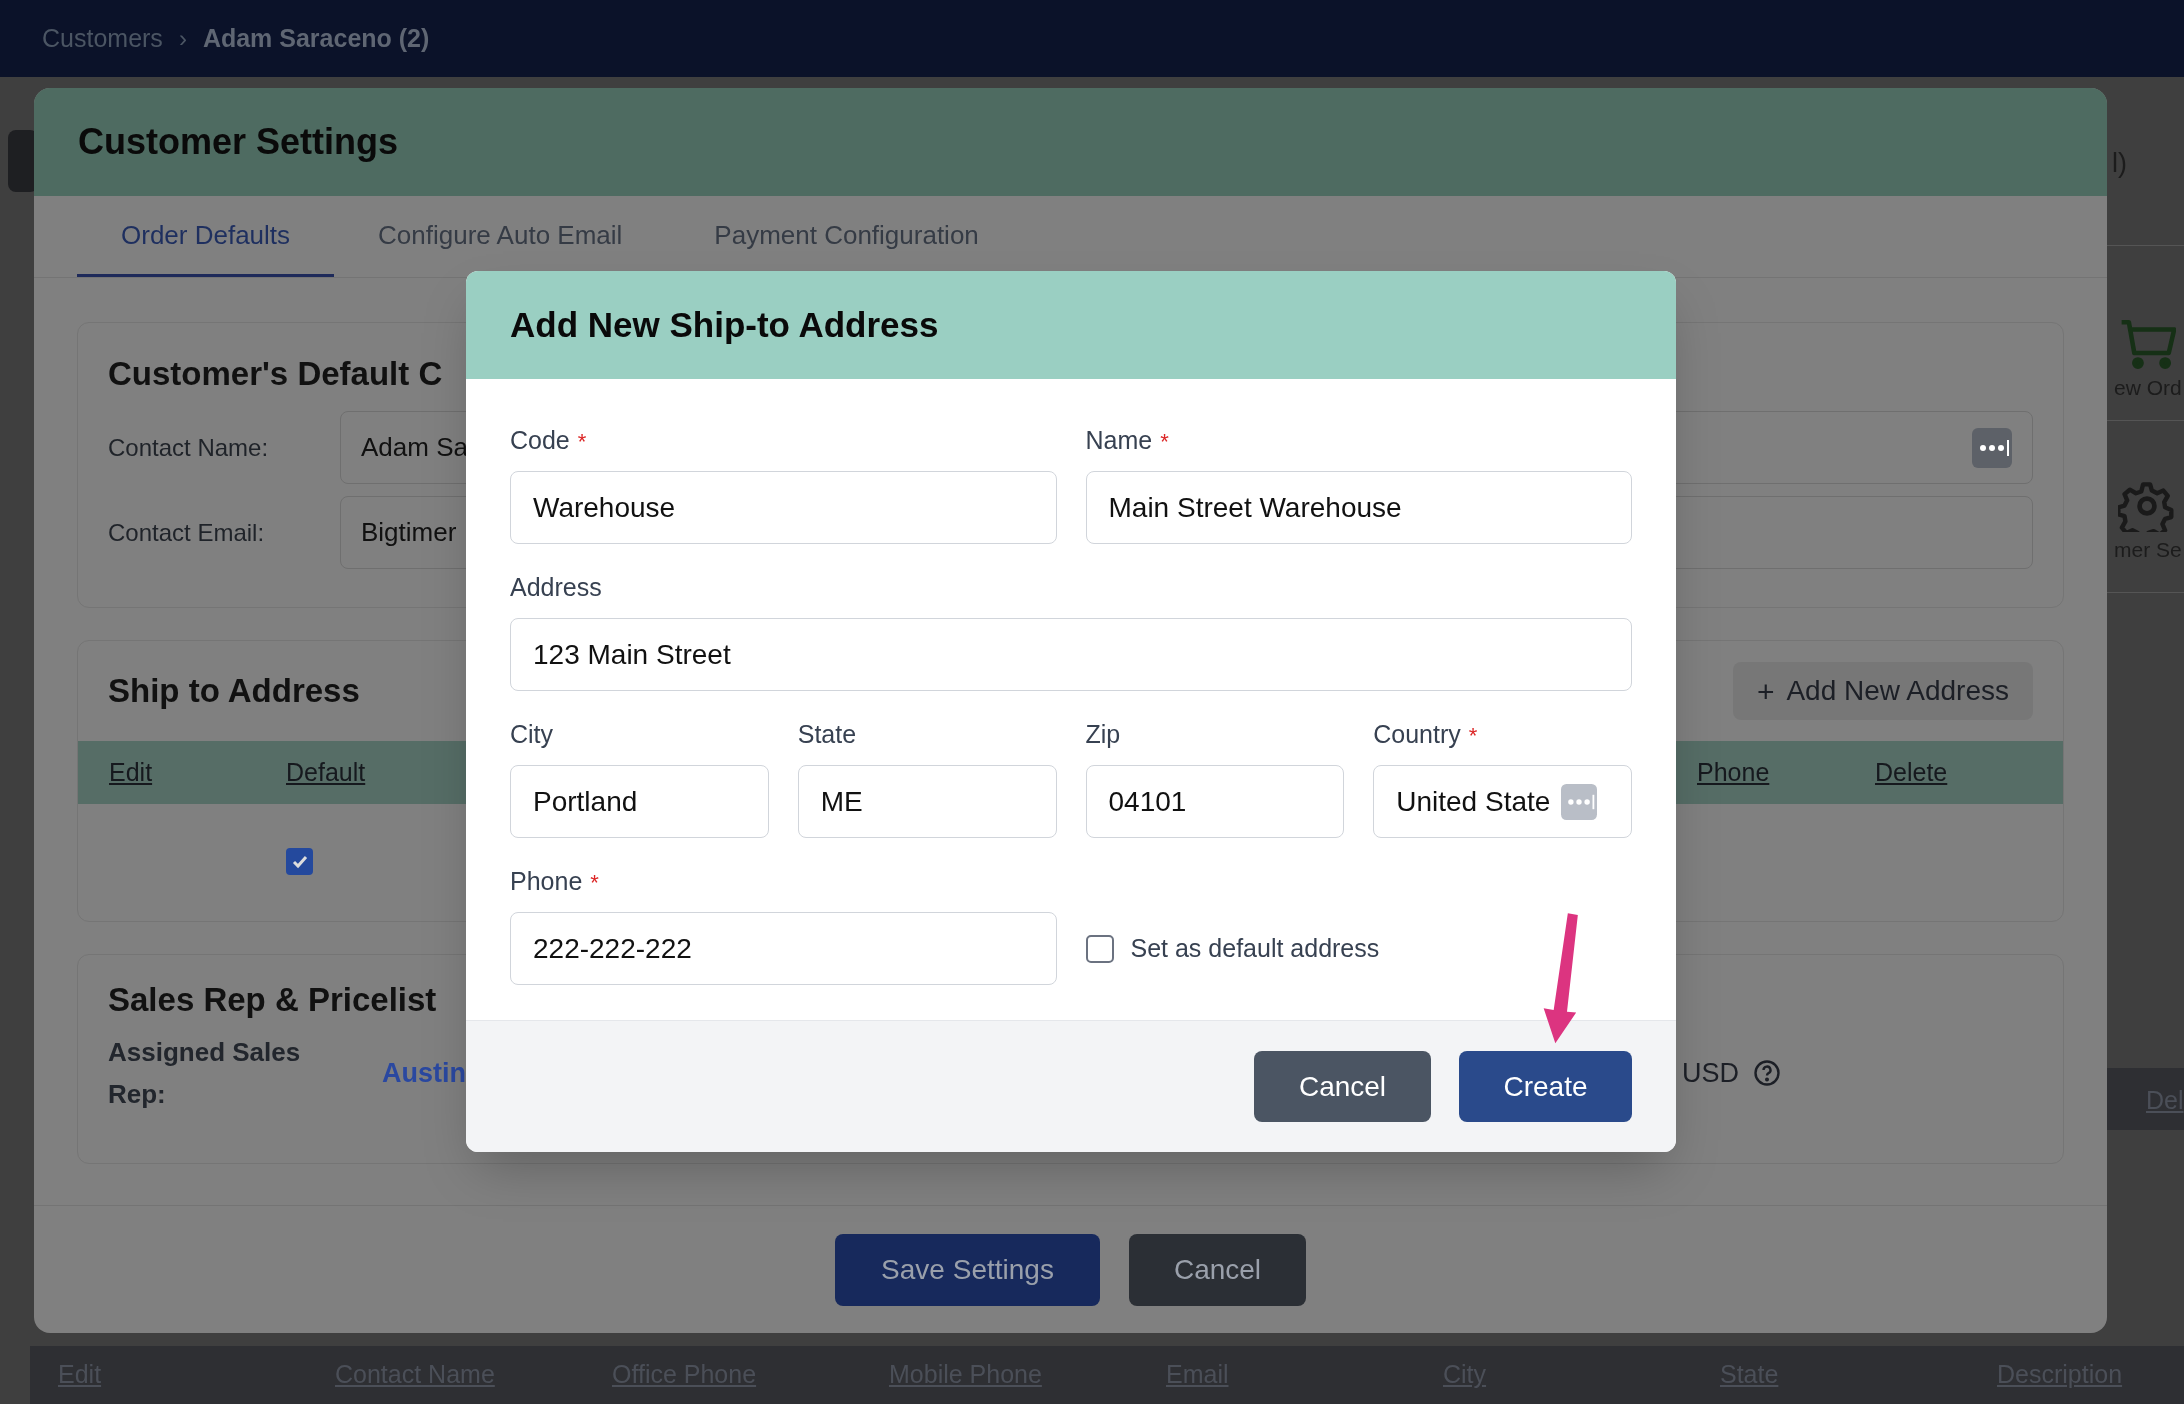 This screenshot has width=2184, height=1404. Describe the element at coordinates (1765, 691) in the screenshot. I see `plus-icon: +` at that location.